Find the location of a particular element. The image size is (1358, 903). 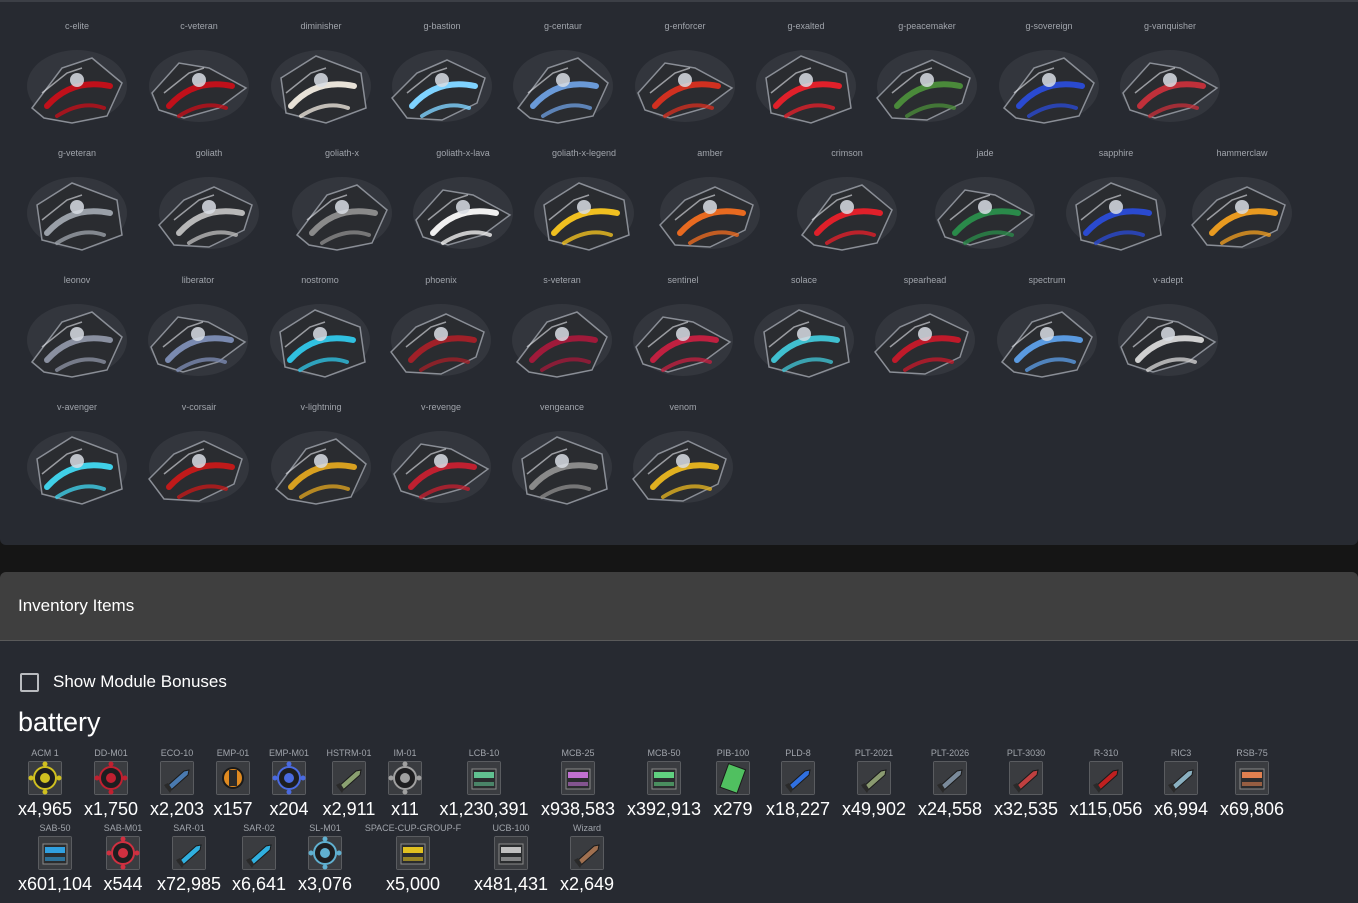

ship-crimson: crimson is located at coordinates (847, 202).